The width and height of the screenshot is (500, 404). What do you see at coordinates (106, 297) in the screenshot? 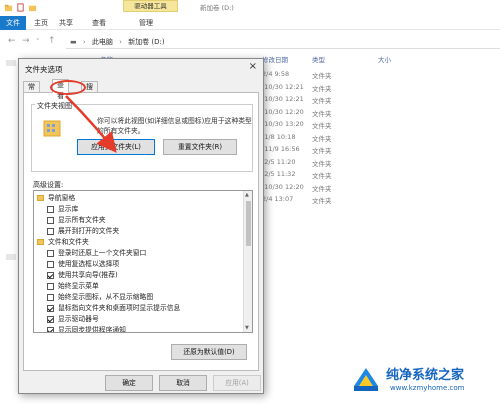
I see `settings-option-label: 始终显示图标，从不显示缩略图` at bounding box center [106, 297].